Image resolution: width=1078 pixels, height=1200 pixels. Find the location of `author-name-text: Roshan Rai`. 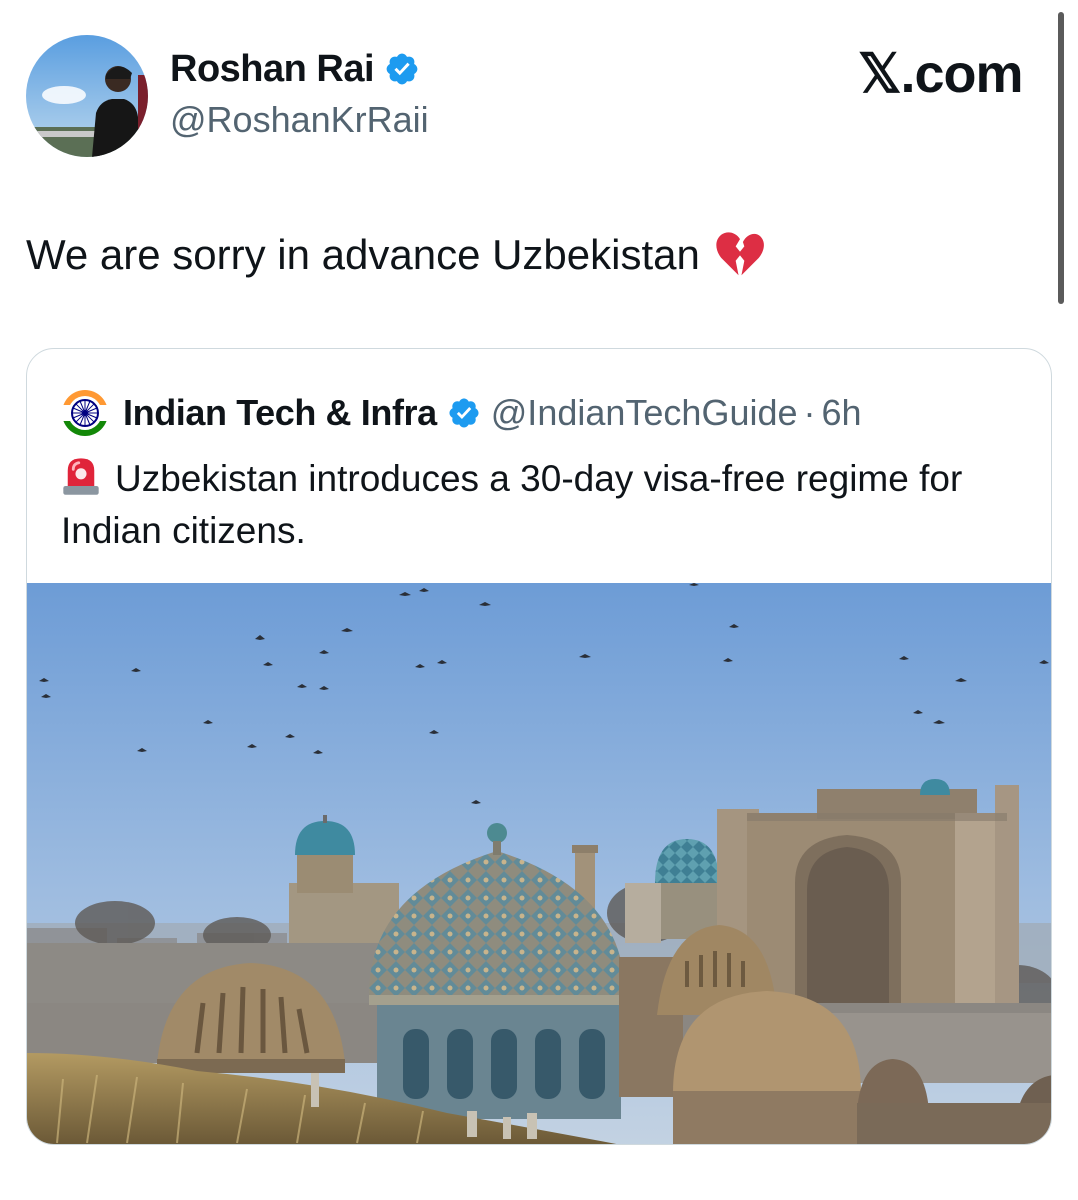

author-name-text: Roshan Rai is located at coordinates (272, 69).